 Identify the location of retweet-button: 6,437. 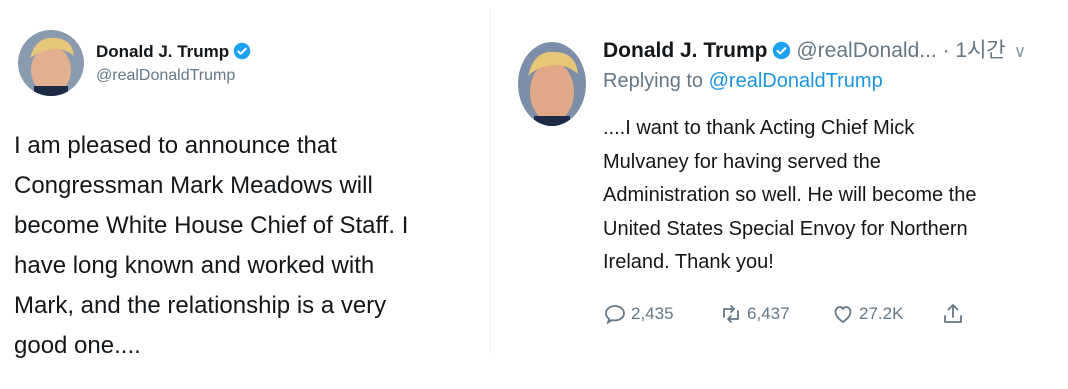
(754, 314).